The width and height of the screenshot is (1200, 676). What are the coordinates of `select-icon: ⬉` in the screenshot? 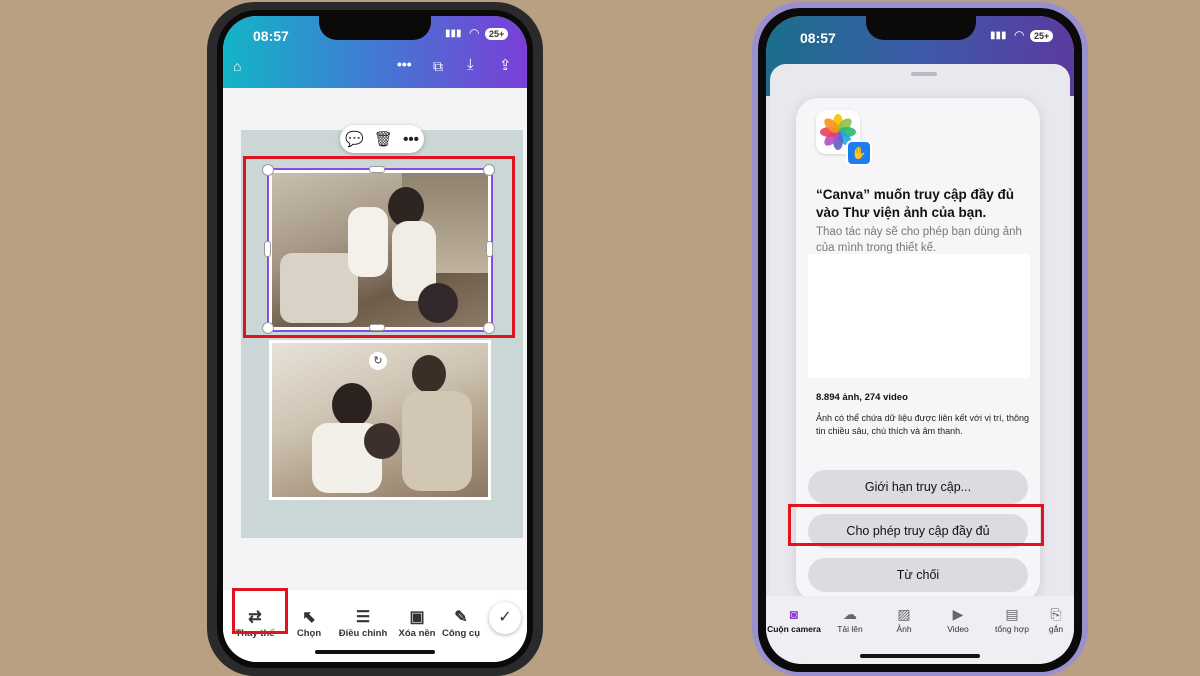 It's located at (309, 617).